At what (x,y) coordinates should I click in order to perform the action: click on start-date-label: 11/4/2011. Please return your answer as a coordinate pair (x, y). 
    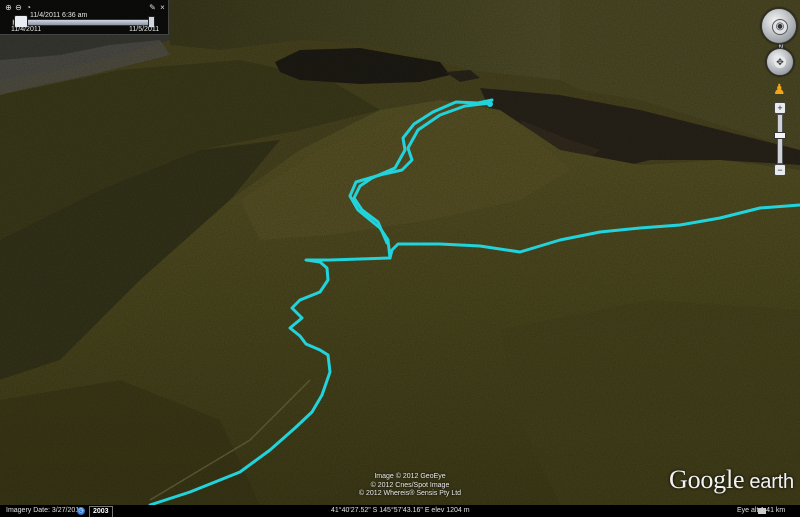
    Looking at the image, I should click on (26, 29).